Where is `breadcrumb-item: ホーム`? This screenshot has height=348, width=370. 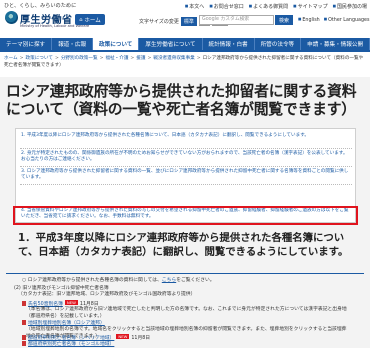 breadcrumb-item: ホーム is located at coordinates (11, 58).